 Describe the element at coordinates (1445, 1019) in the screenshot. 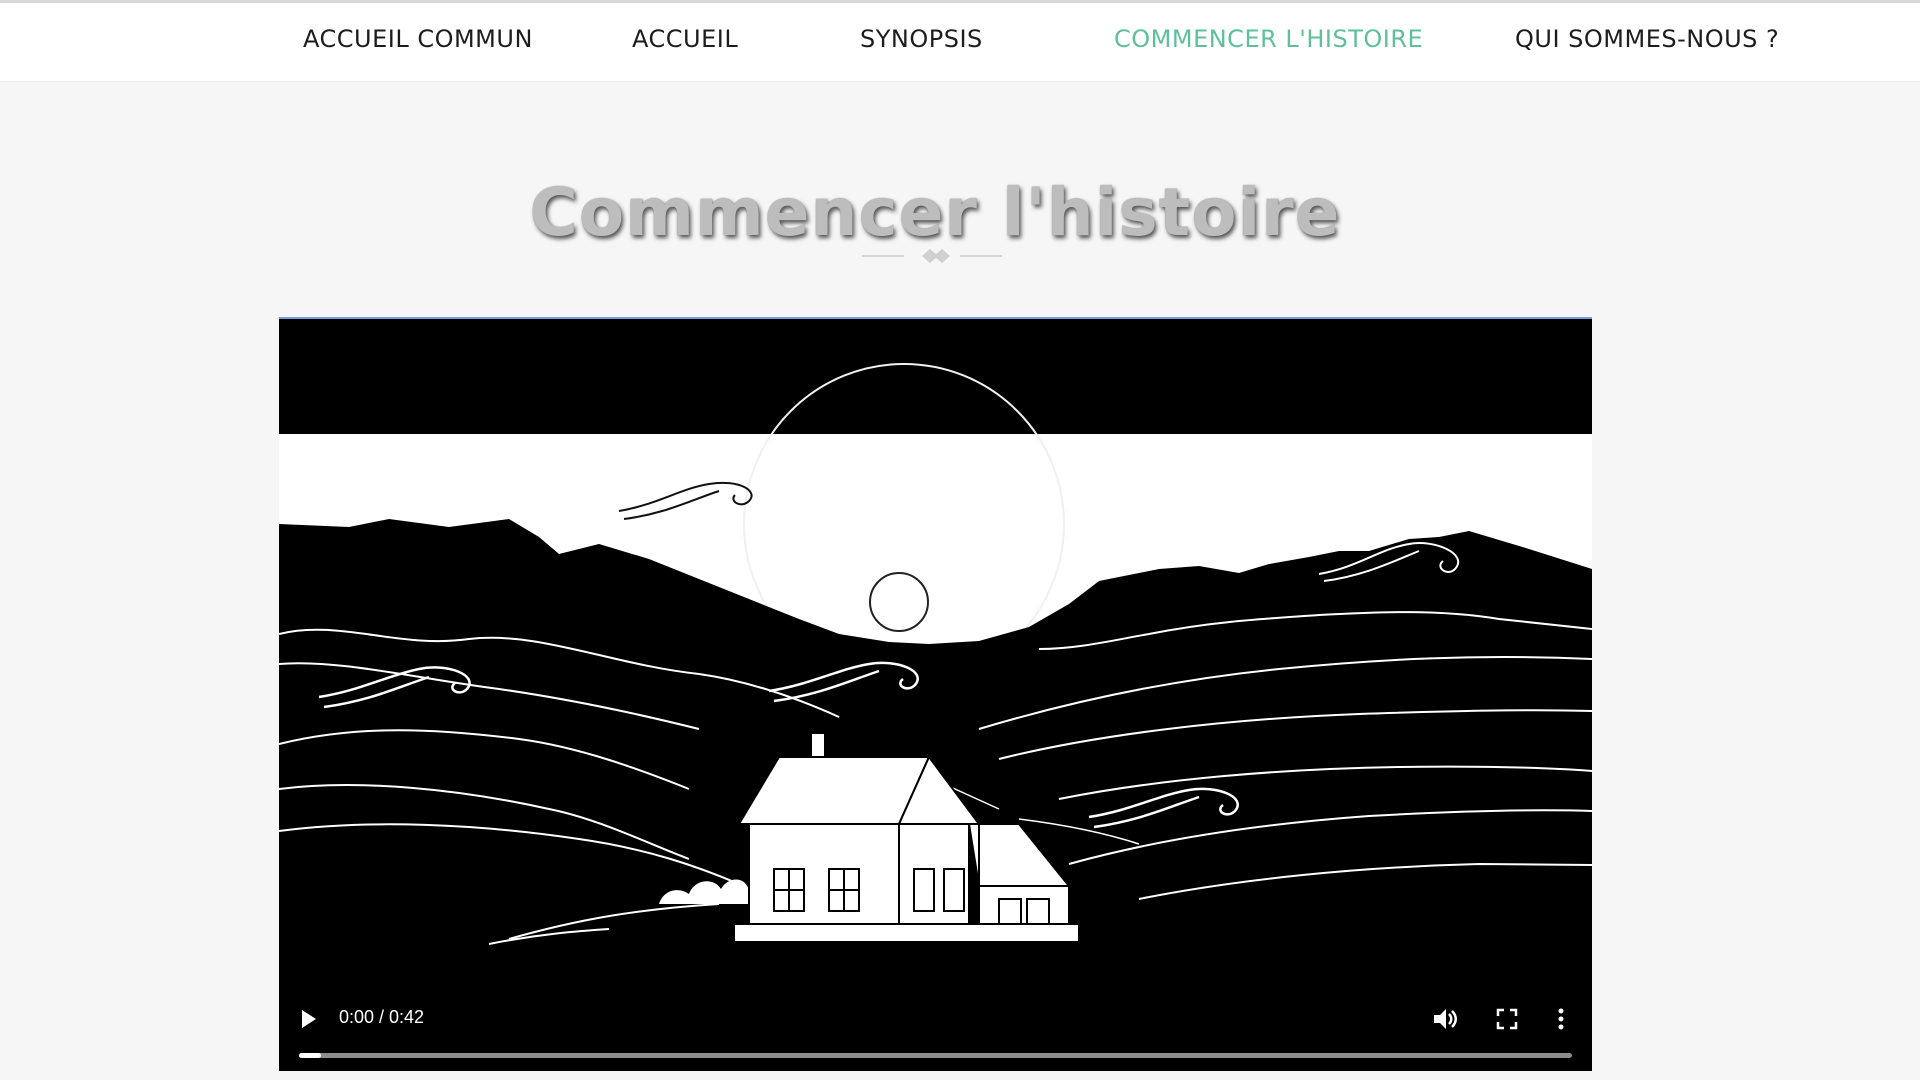

I see `volume-icon` at that location.